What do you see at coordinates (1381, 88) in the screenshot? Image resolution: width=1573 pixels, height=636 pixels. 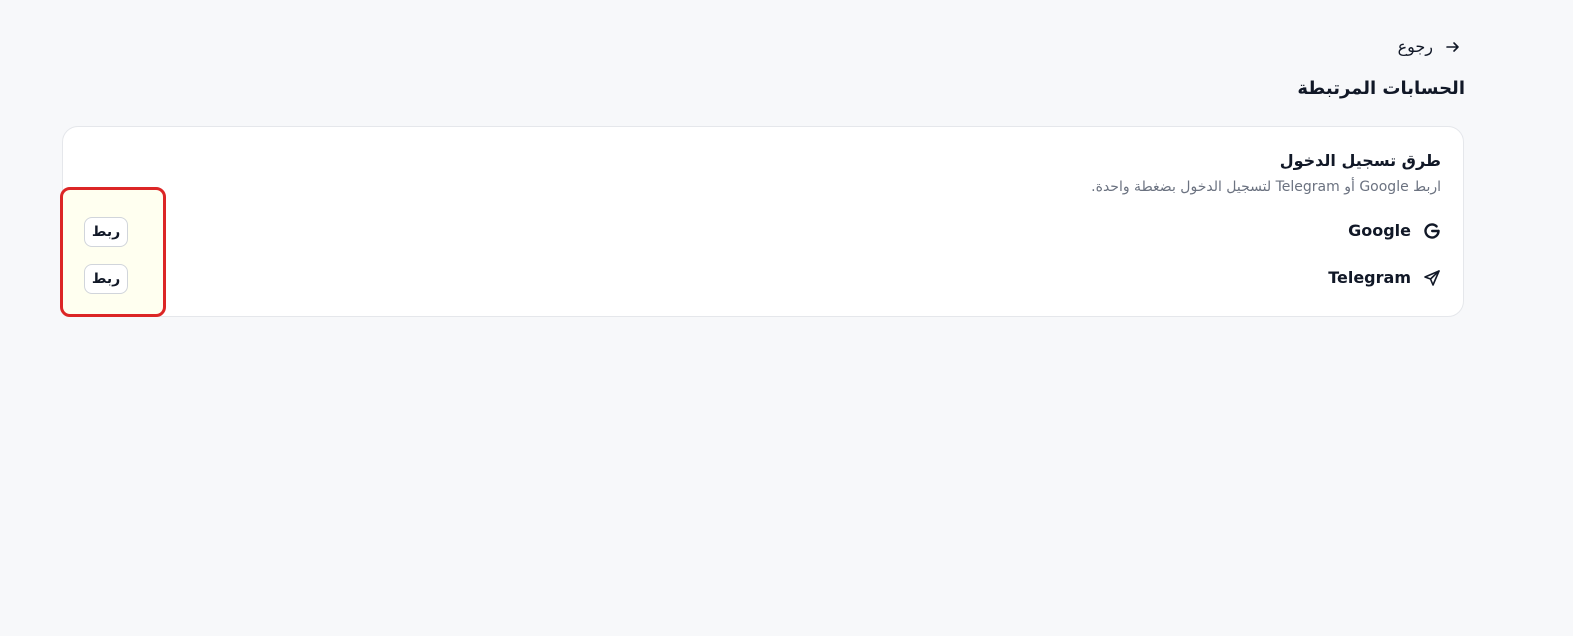 I see `page-title: الحسابات المرتبطة` at bounding box center [1381, 88].